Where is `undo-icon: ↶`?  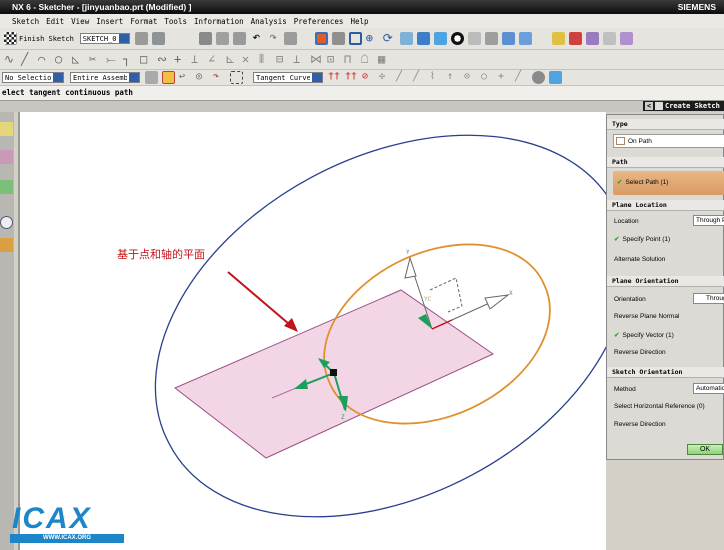 undo-icon: ↶ is located at coordinates (256, 38).